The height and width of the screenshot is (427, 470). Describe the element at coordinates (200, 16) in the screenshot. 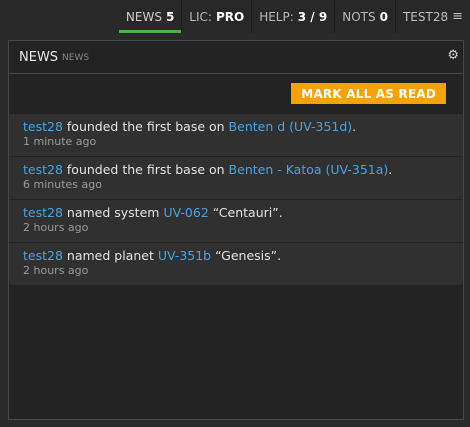

I see `nav-lic-label: LIC:` at that location.